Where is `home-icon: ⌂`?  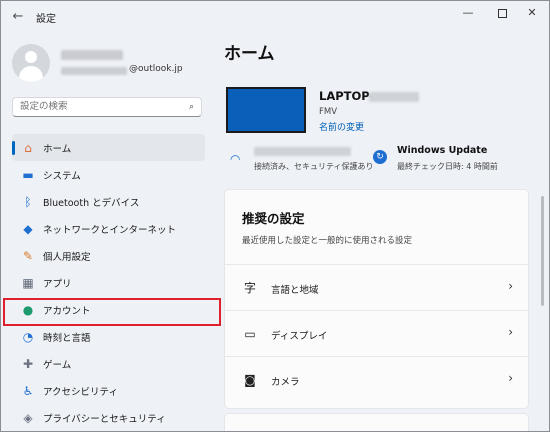
home-icon: ⌂ is located at coordinates (28, 148).